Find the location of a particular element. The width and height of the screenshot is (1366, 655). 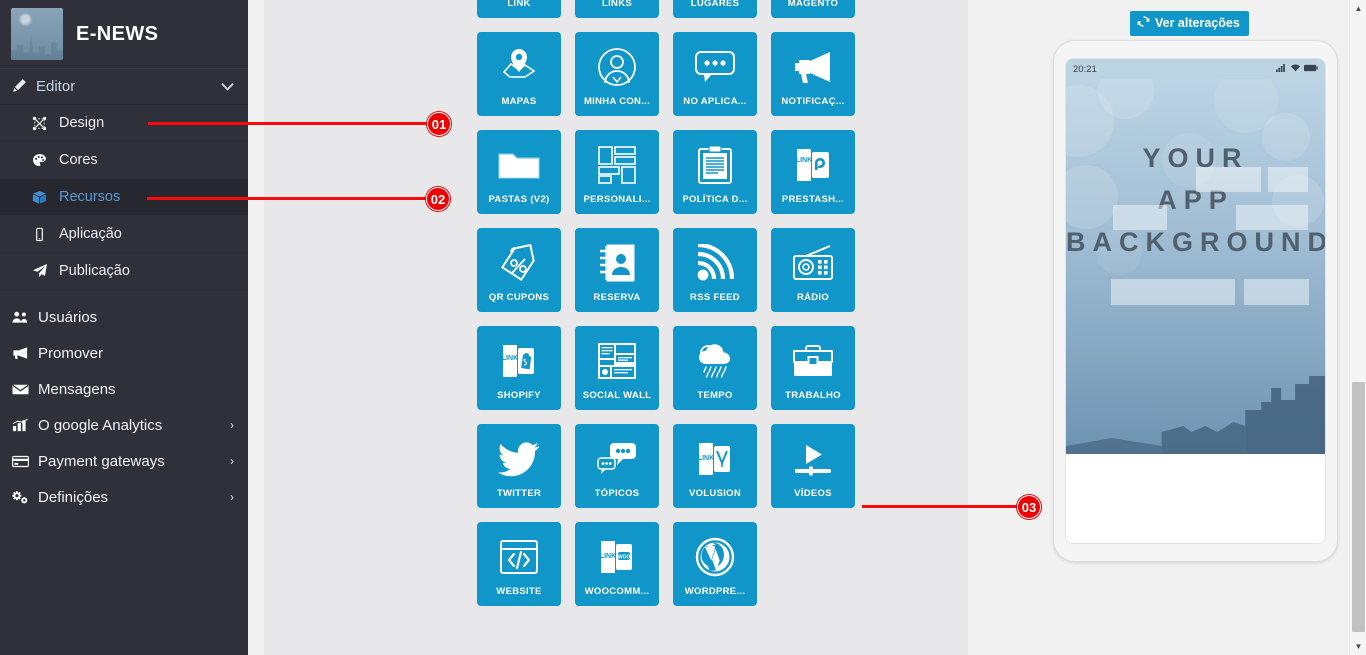

feature-tile-reserva: RESERVA is located at coordinates (617, 270).